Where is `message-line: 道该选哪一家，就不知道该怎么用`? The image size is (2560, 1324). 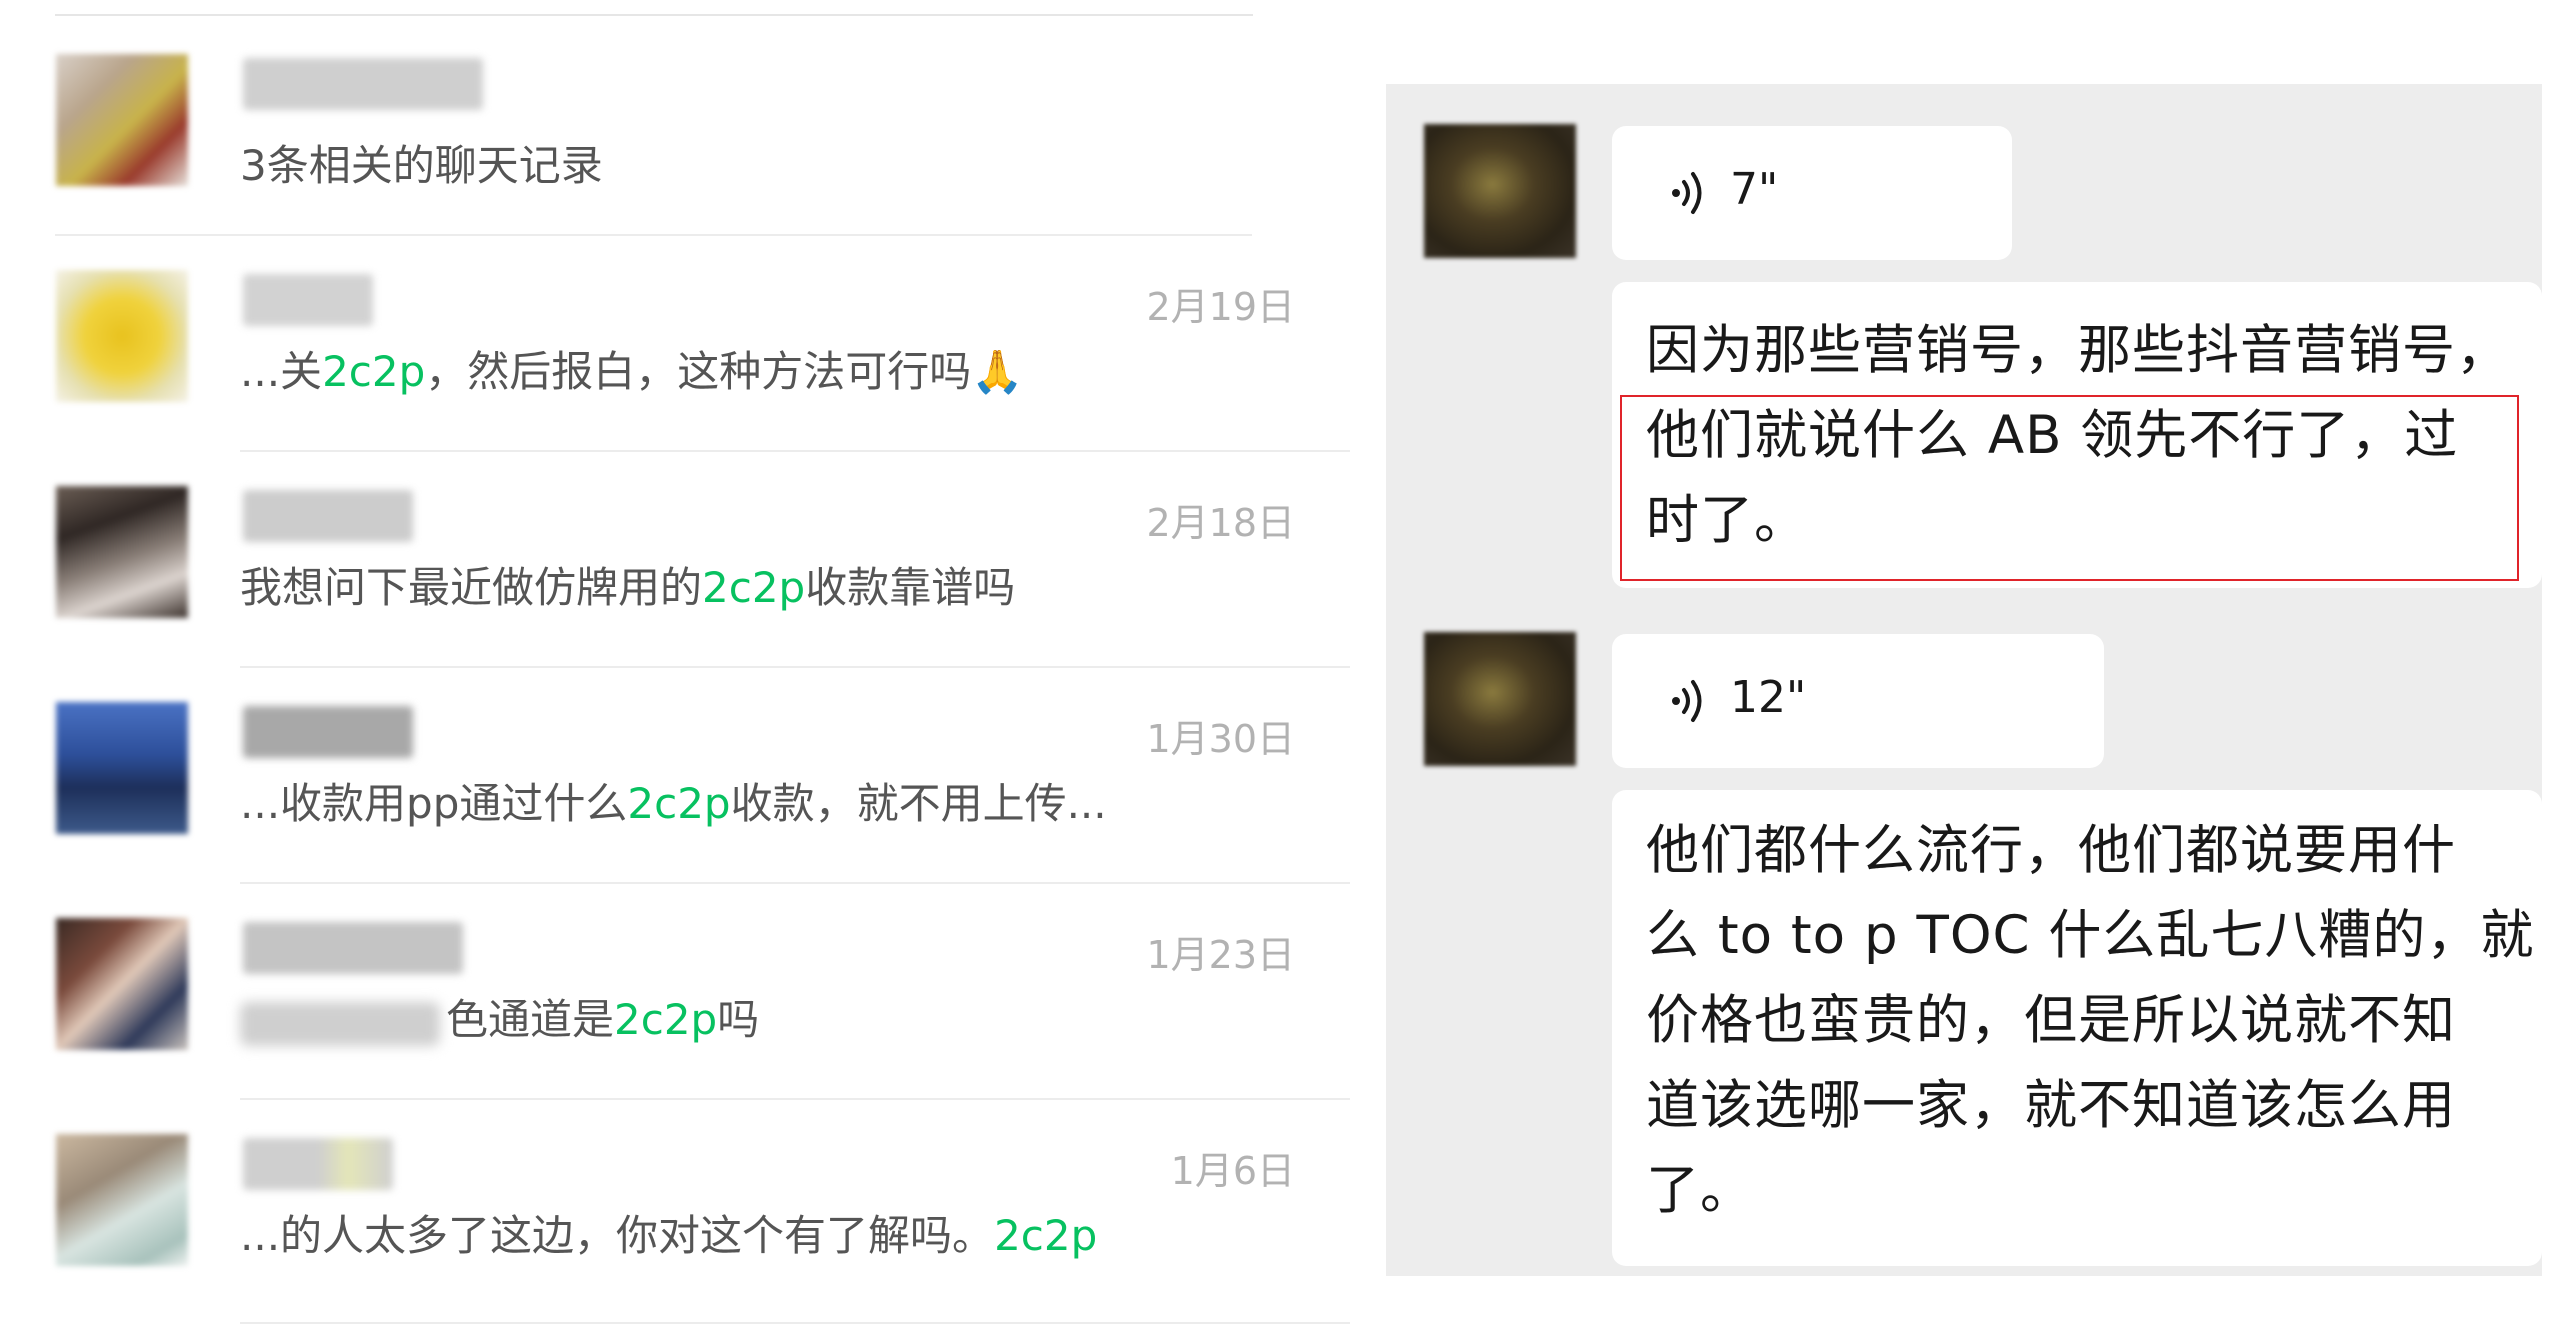 message-line: 道该选哪一家，就不知道该怎么用 is located at coordinates (2051, 1105).